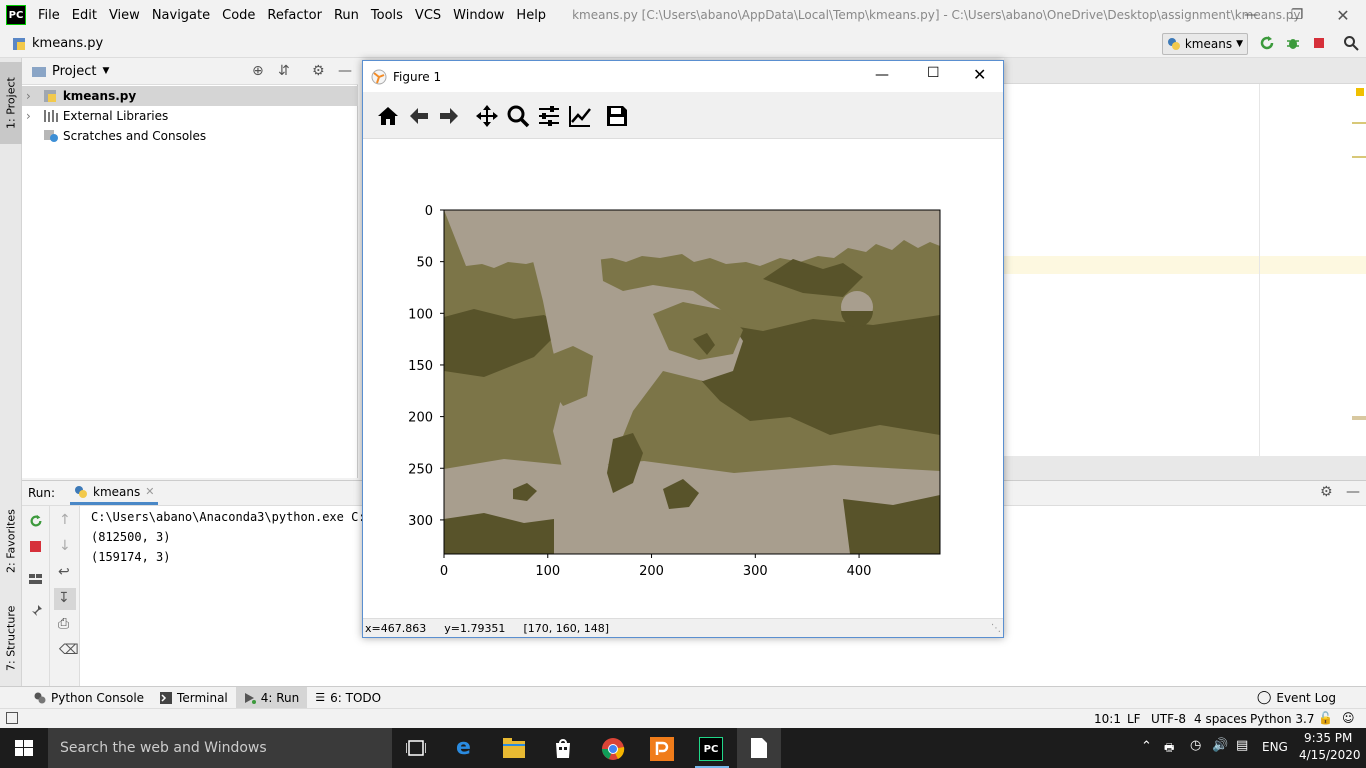 The width and height of the screenshot is (1366, 768). What do you see at coordinates (63, 624) in the screenshot?
I see `print-icon: ⎙` at bounding box center [63, 624].